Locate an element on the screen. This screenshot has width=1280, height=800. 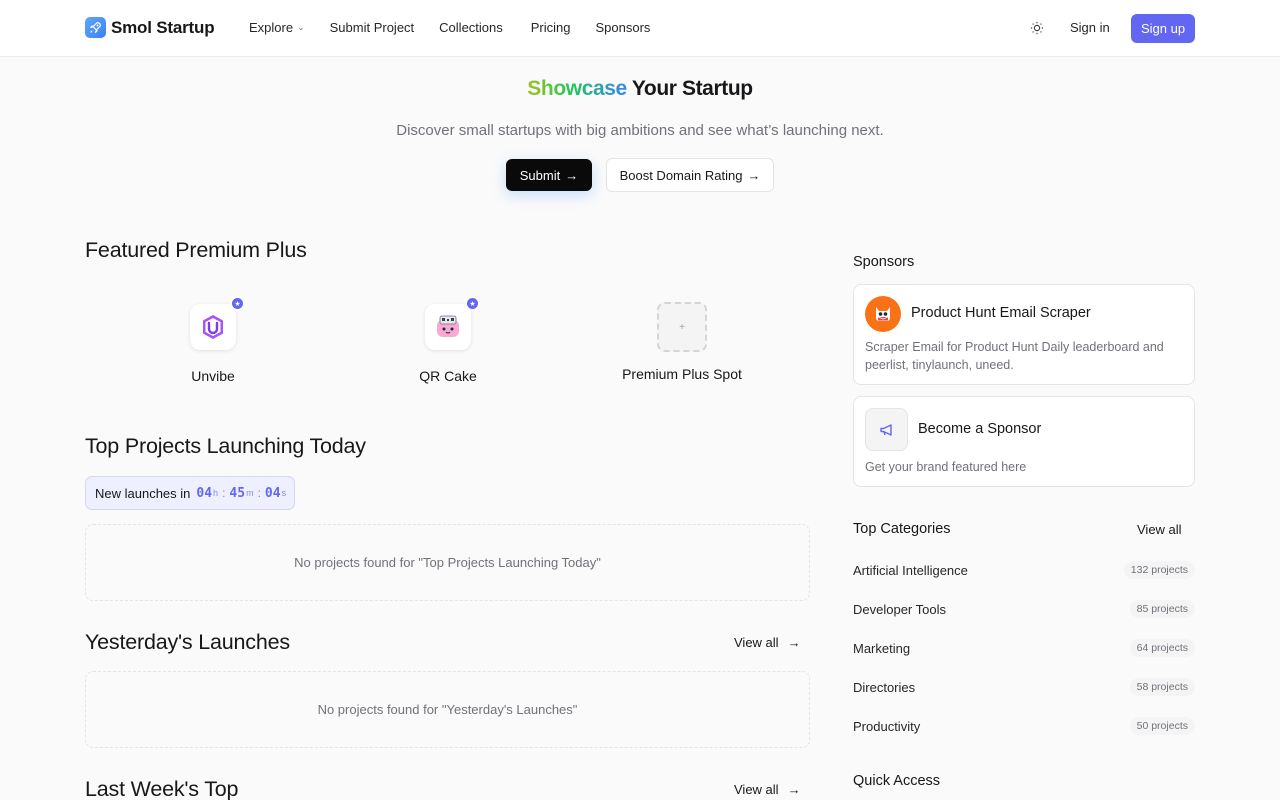
category-name: Directories is located at coordinates (884, 687).